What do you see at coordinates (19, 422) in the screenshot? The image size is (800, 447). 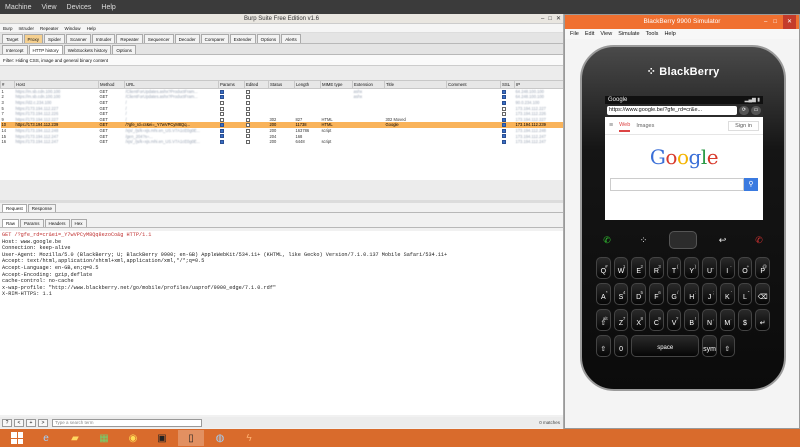 I see `previous-button: <` at bounding box center [19, 422].